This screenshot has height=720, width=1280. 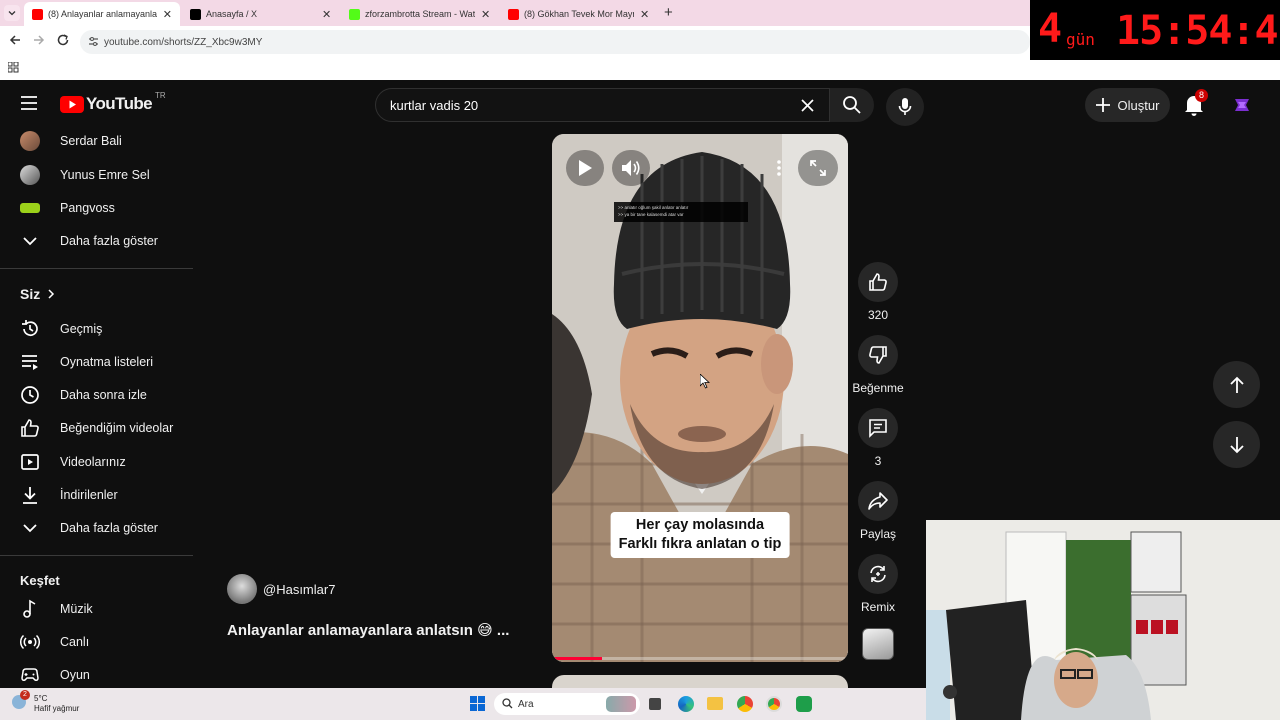 I want to click on weather-description: Hafif yağmur, so click(x=57, y=708).